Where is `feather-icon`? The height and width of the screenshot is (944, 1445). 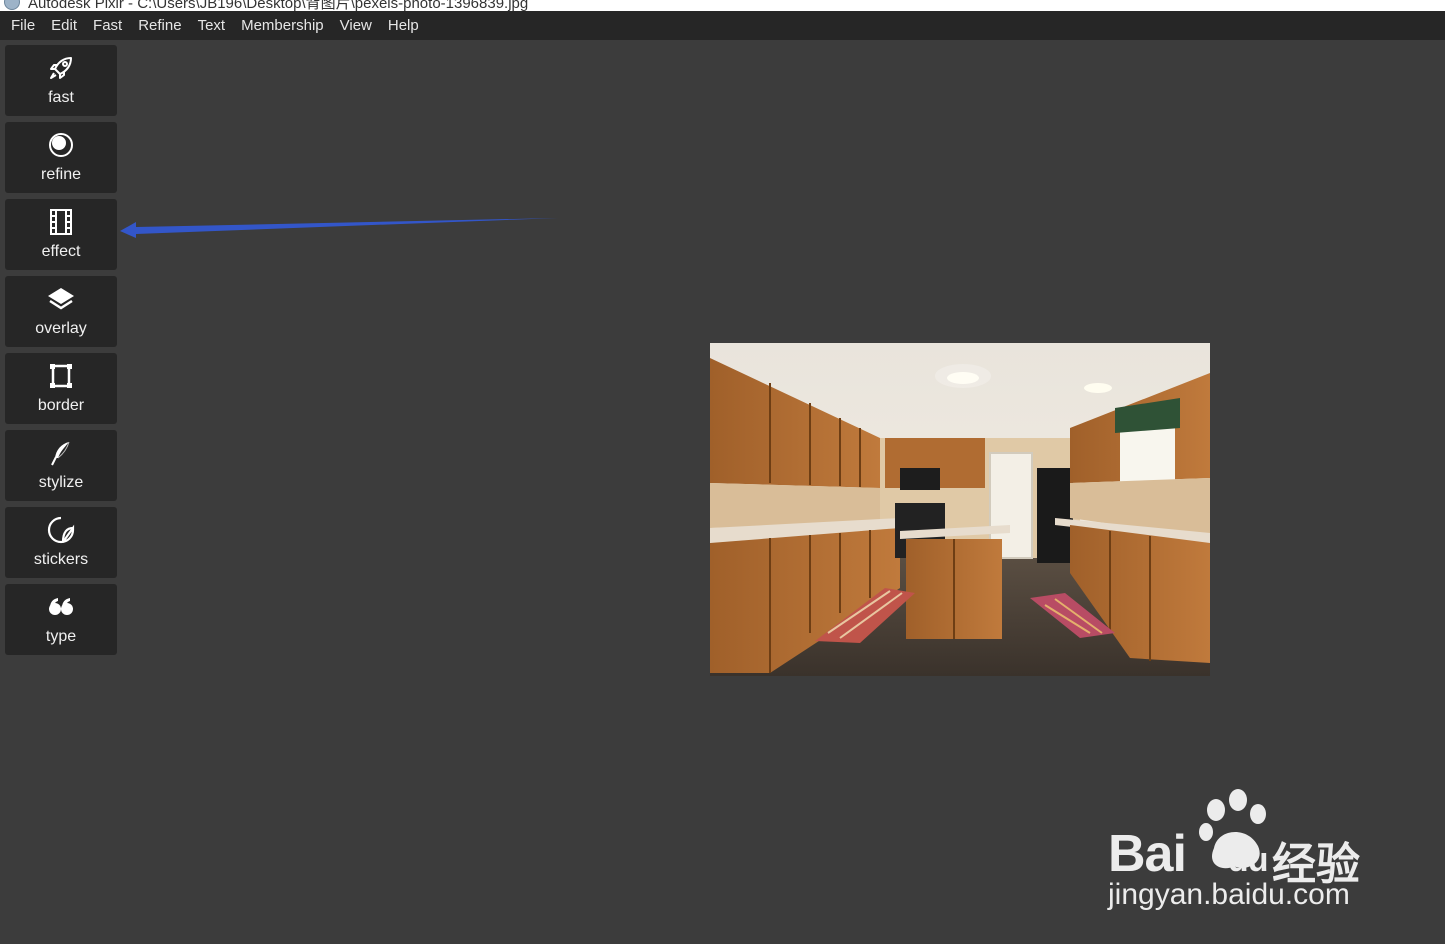
feather-icon is located at coordinates (61, 453).